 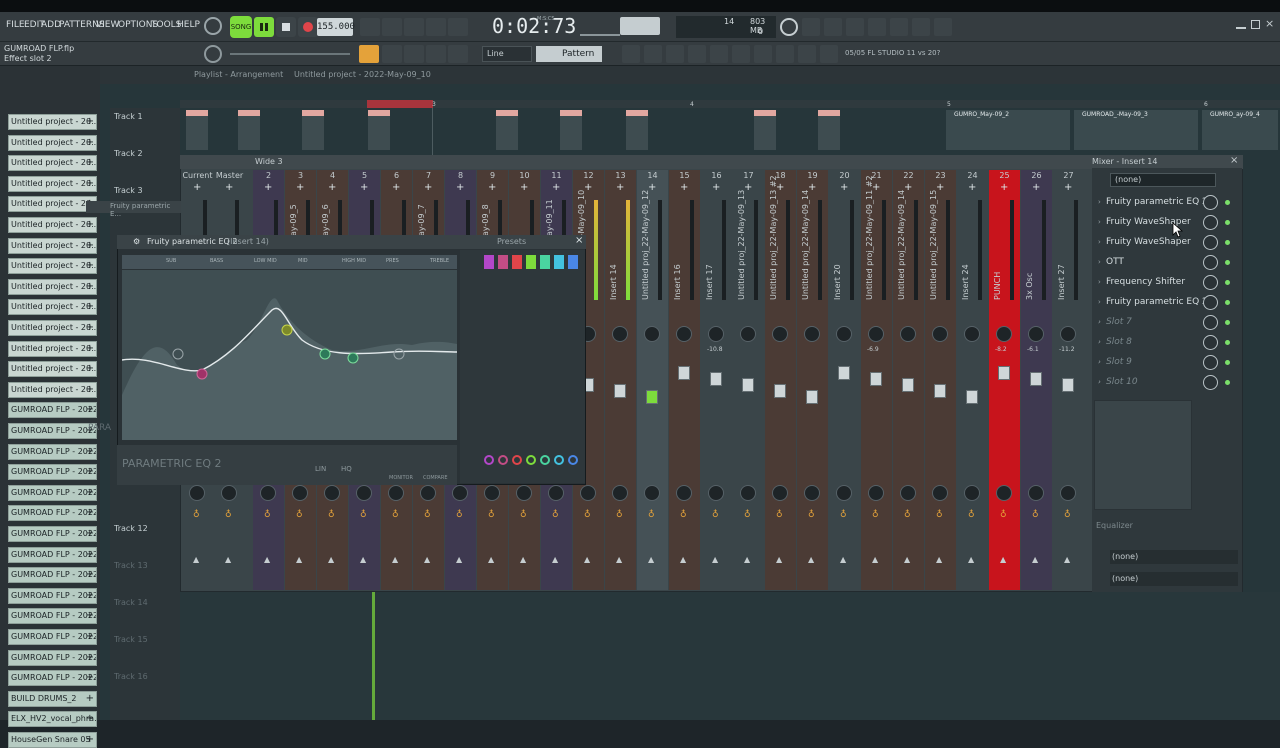 What do you see at coordinates (128, 116) in the screenshot?
I see `track-label: Track 1` at bounding box center [128, 116].